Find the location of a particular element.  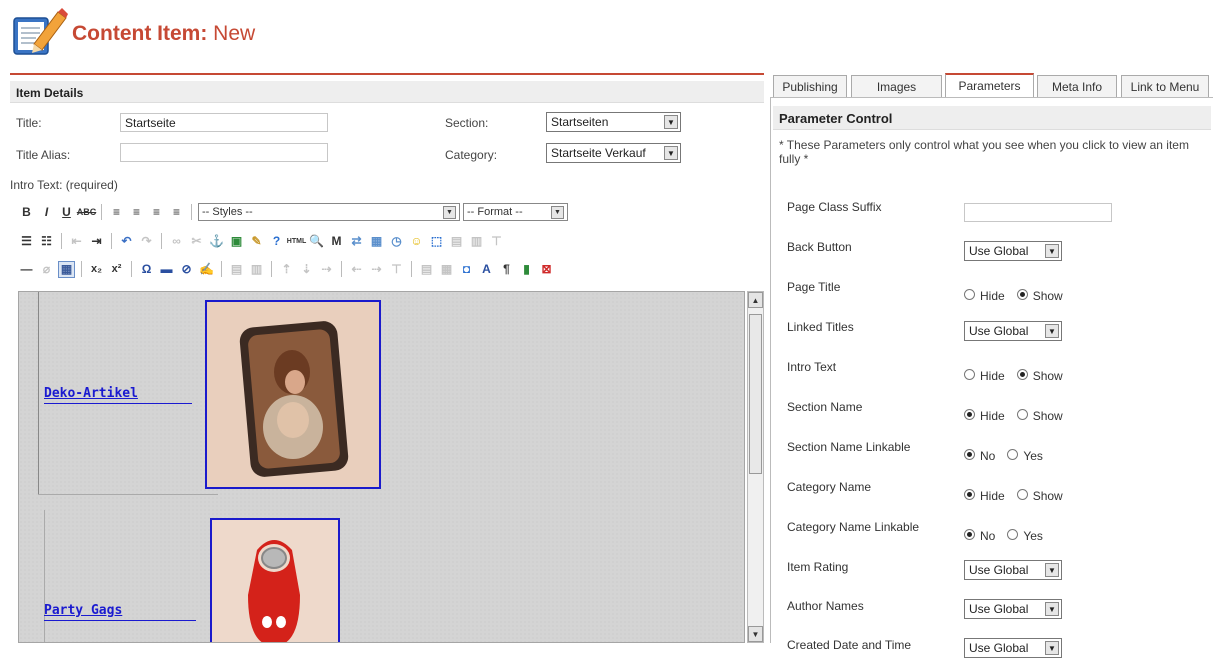

outdent-icon: ⇤ is located at coordinates (76, 241).